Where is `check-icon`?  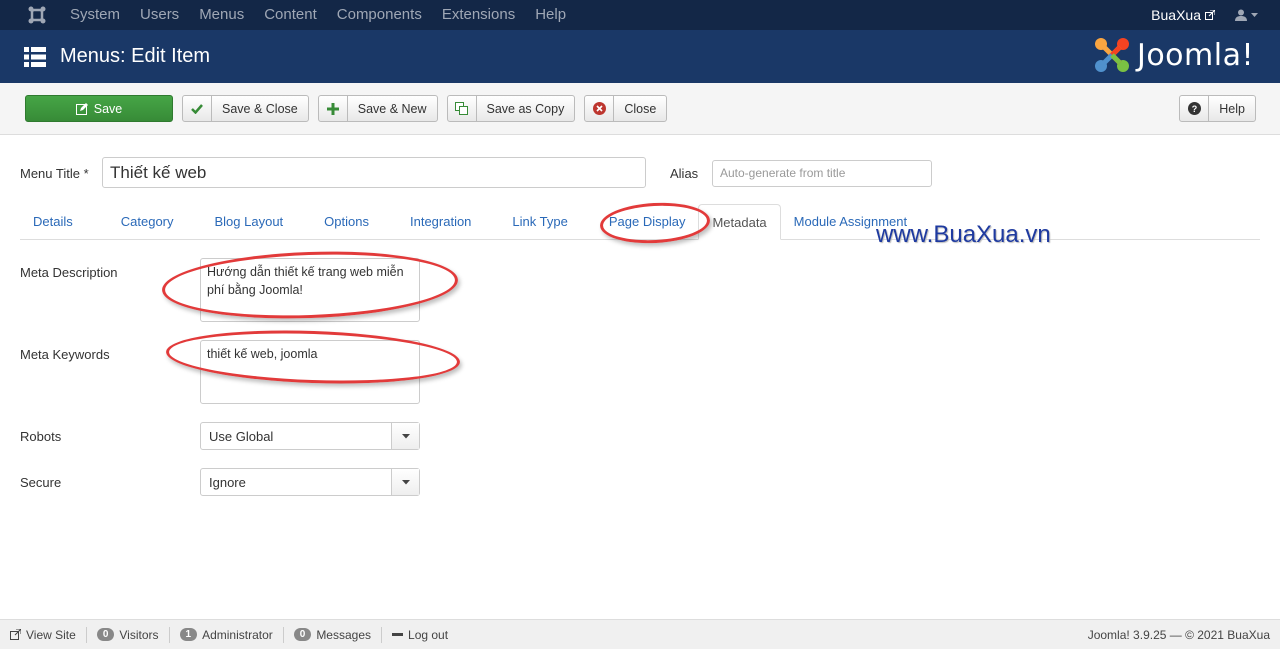 check-icon is located at coordinates (197, 108).